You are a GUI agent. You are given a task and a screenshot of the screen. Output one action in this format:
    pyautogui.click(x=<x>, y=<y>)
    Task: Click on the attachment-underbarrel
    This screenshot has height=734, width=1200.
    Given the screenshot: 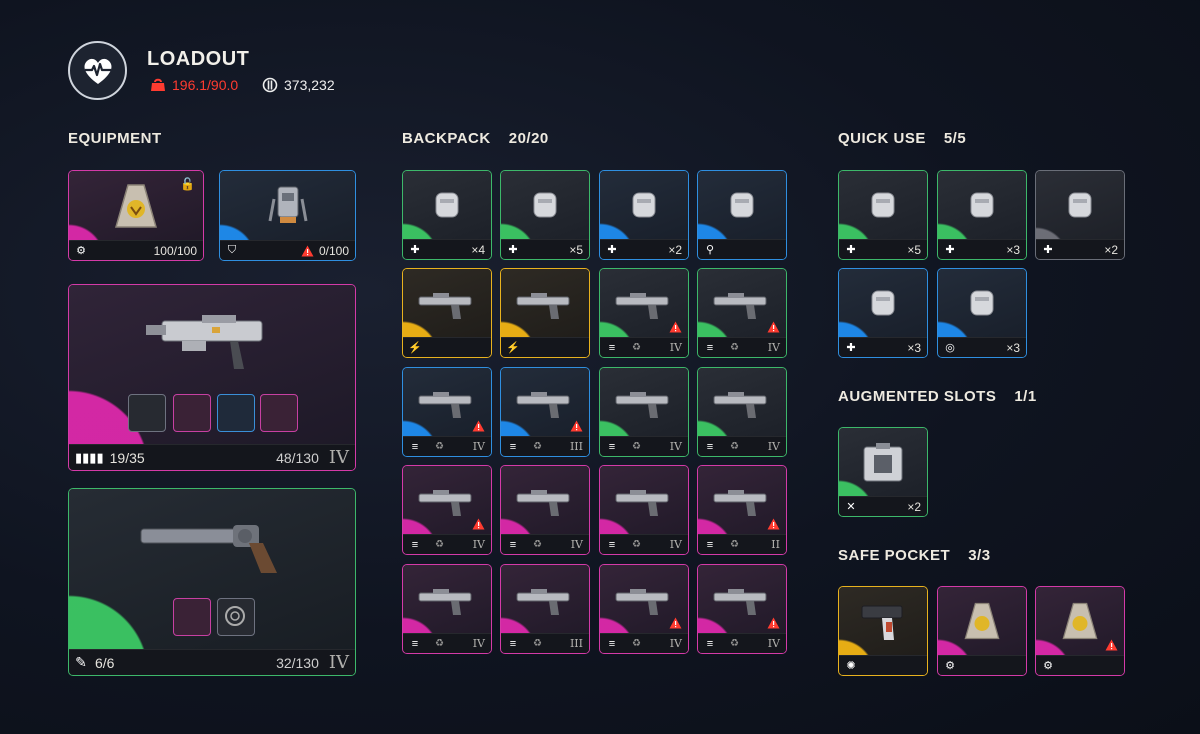 What is the action you would take?
    pyautogui.click(x=192, y=413)
    